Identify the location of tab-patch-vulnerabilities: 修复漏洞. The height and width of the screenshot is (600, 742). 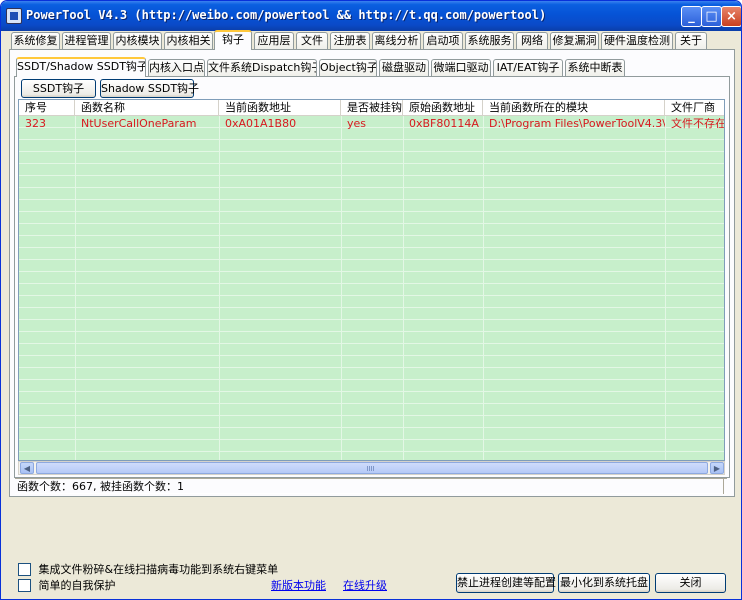
(574, 40).